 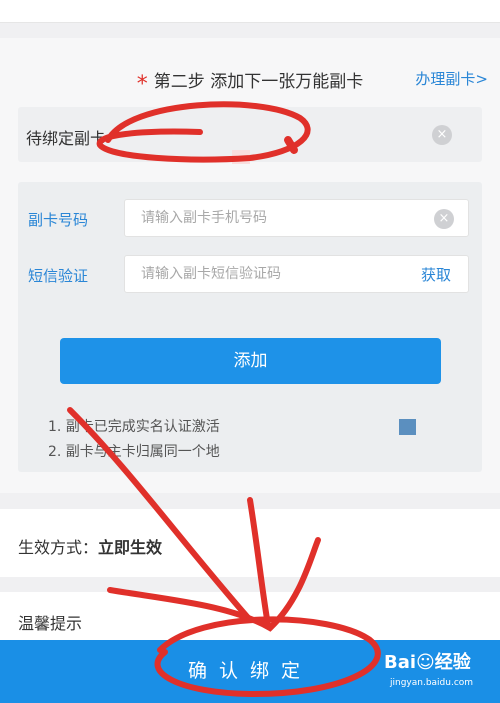 I want to click on note-2: 2. 副卡与主卡归属同一个地, so click(x=134, y=452).